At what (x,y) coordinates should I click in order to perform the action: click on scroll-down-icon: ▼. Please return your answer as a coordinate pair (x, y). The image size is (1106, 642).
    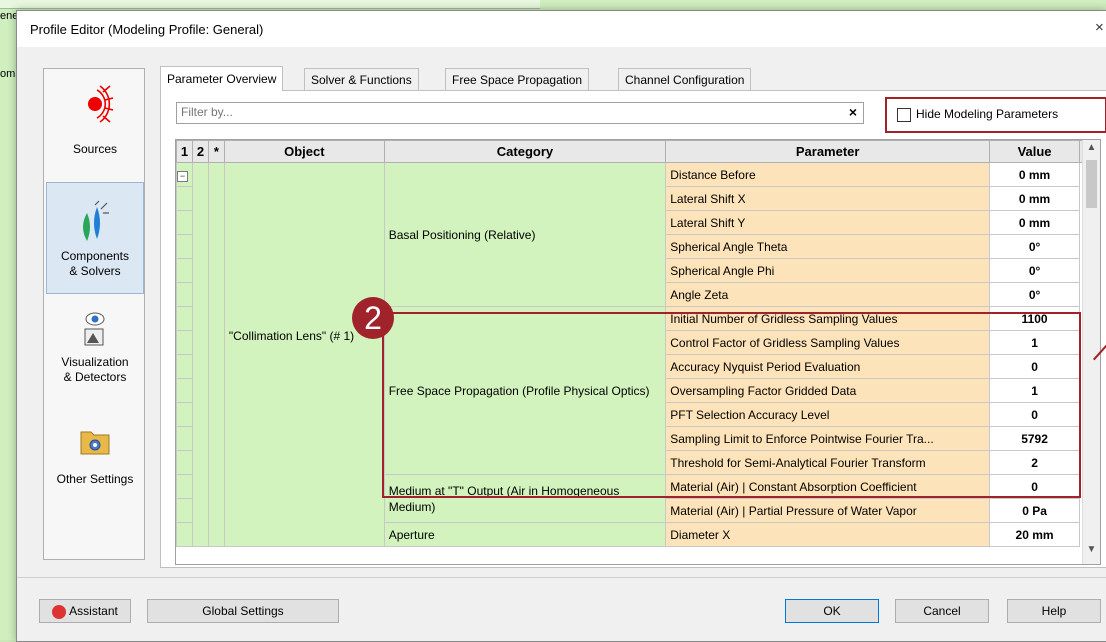
    Looking at the image, I should click on (1091, 553).